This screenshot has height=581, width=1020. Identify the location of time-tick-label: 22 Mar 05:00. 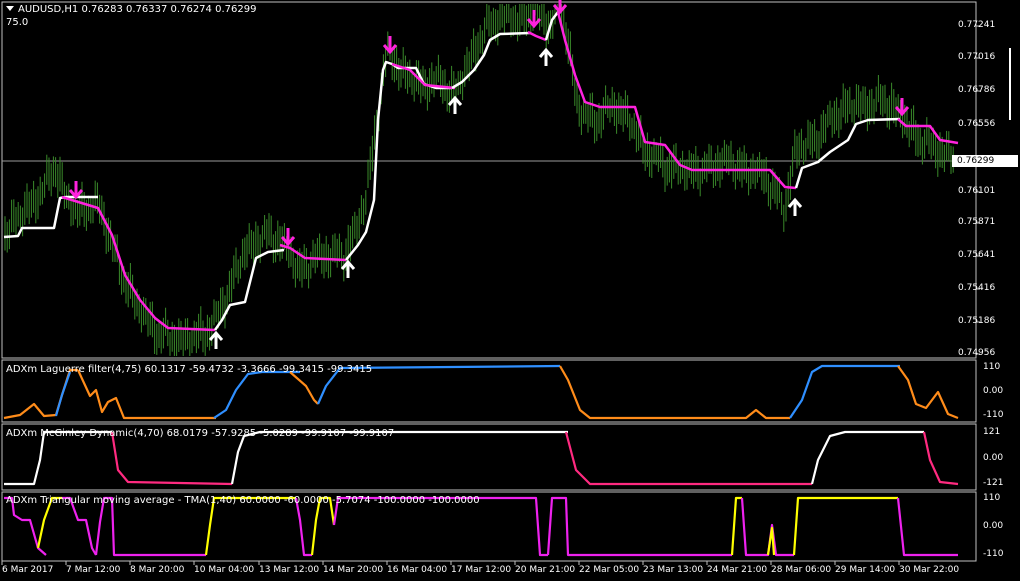
(609, 570).